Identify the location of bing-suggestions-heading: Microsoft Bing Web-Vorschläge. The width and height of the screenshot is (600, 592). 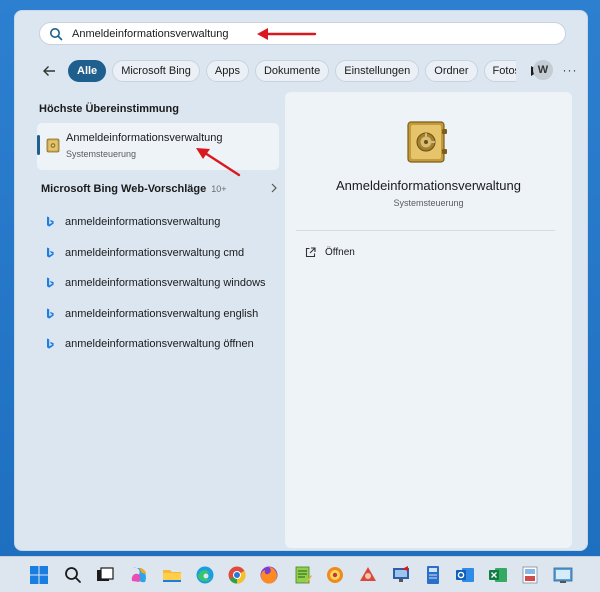
(124, 189).